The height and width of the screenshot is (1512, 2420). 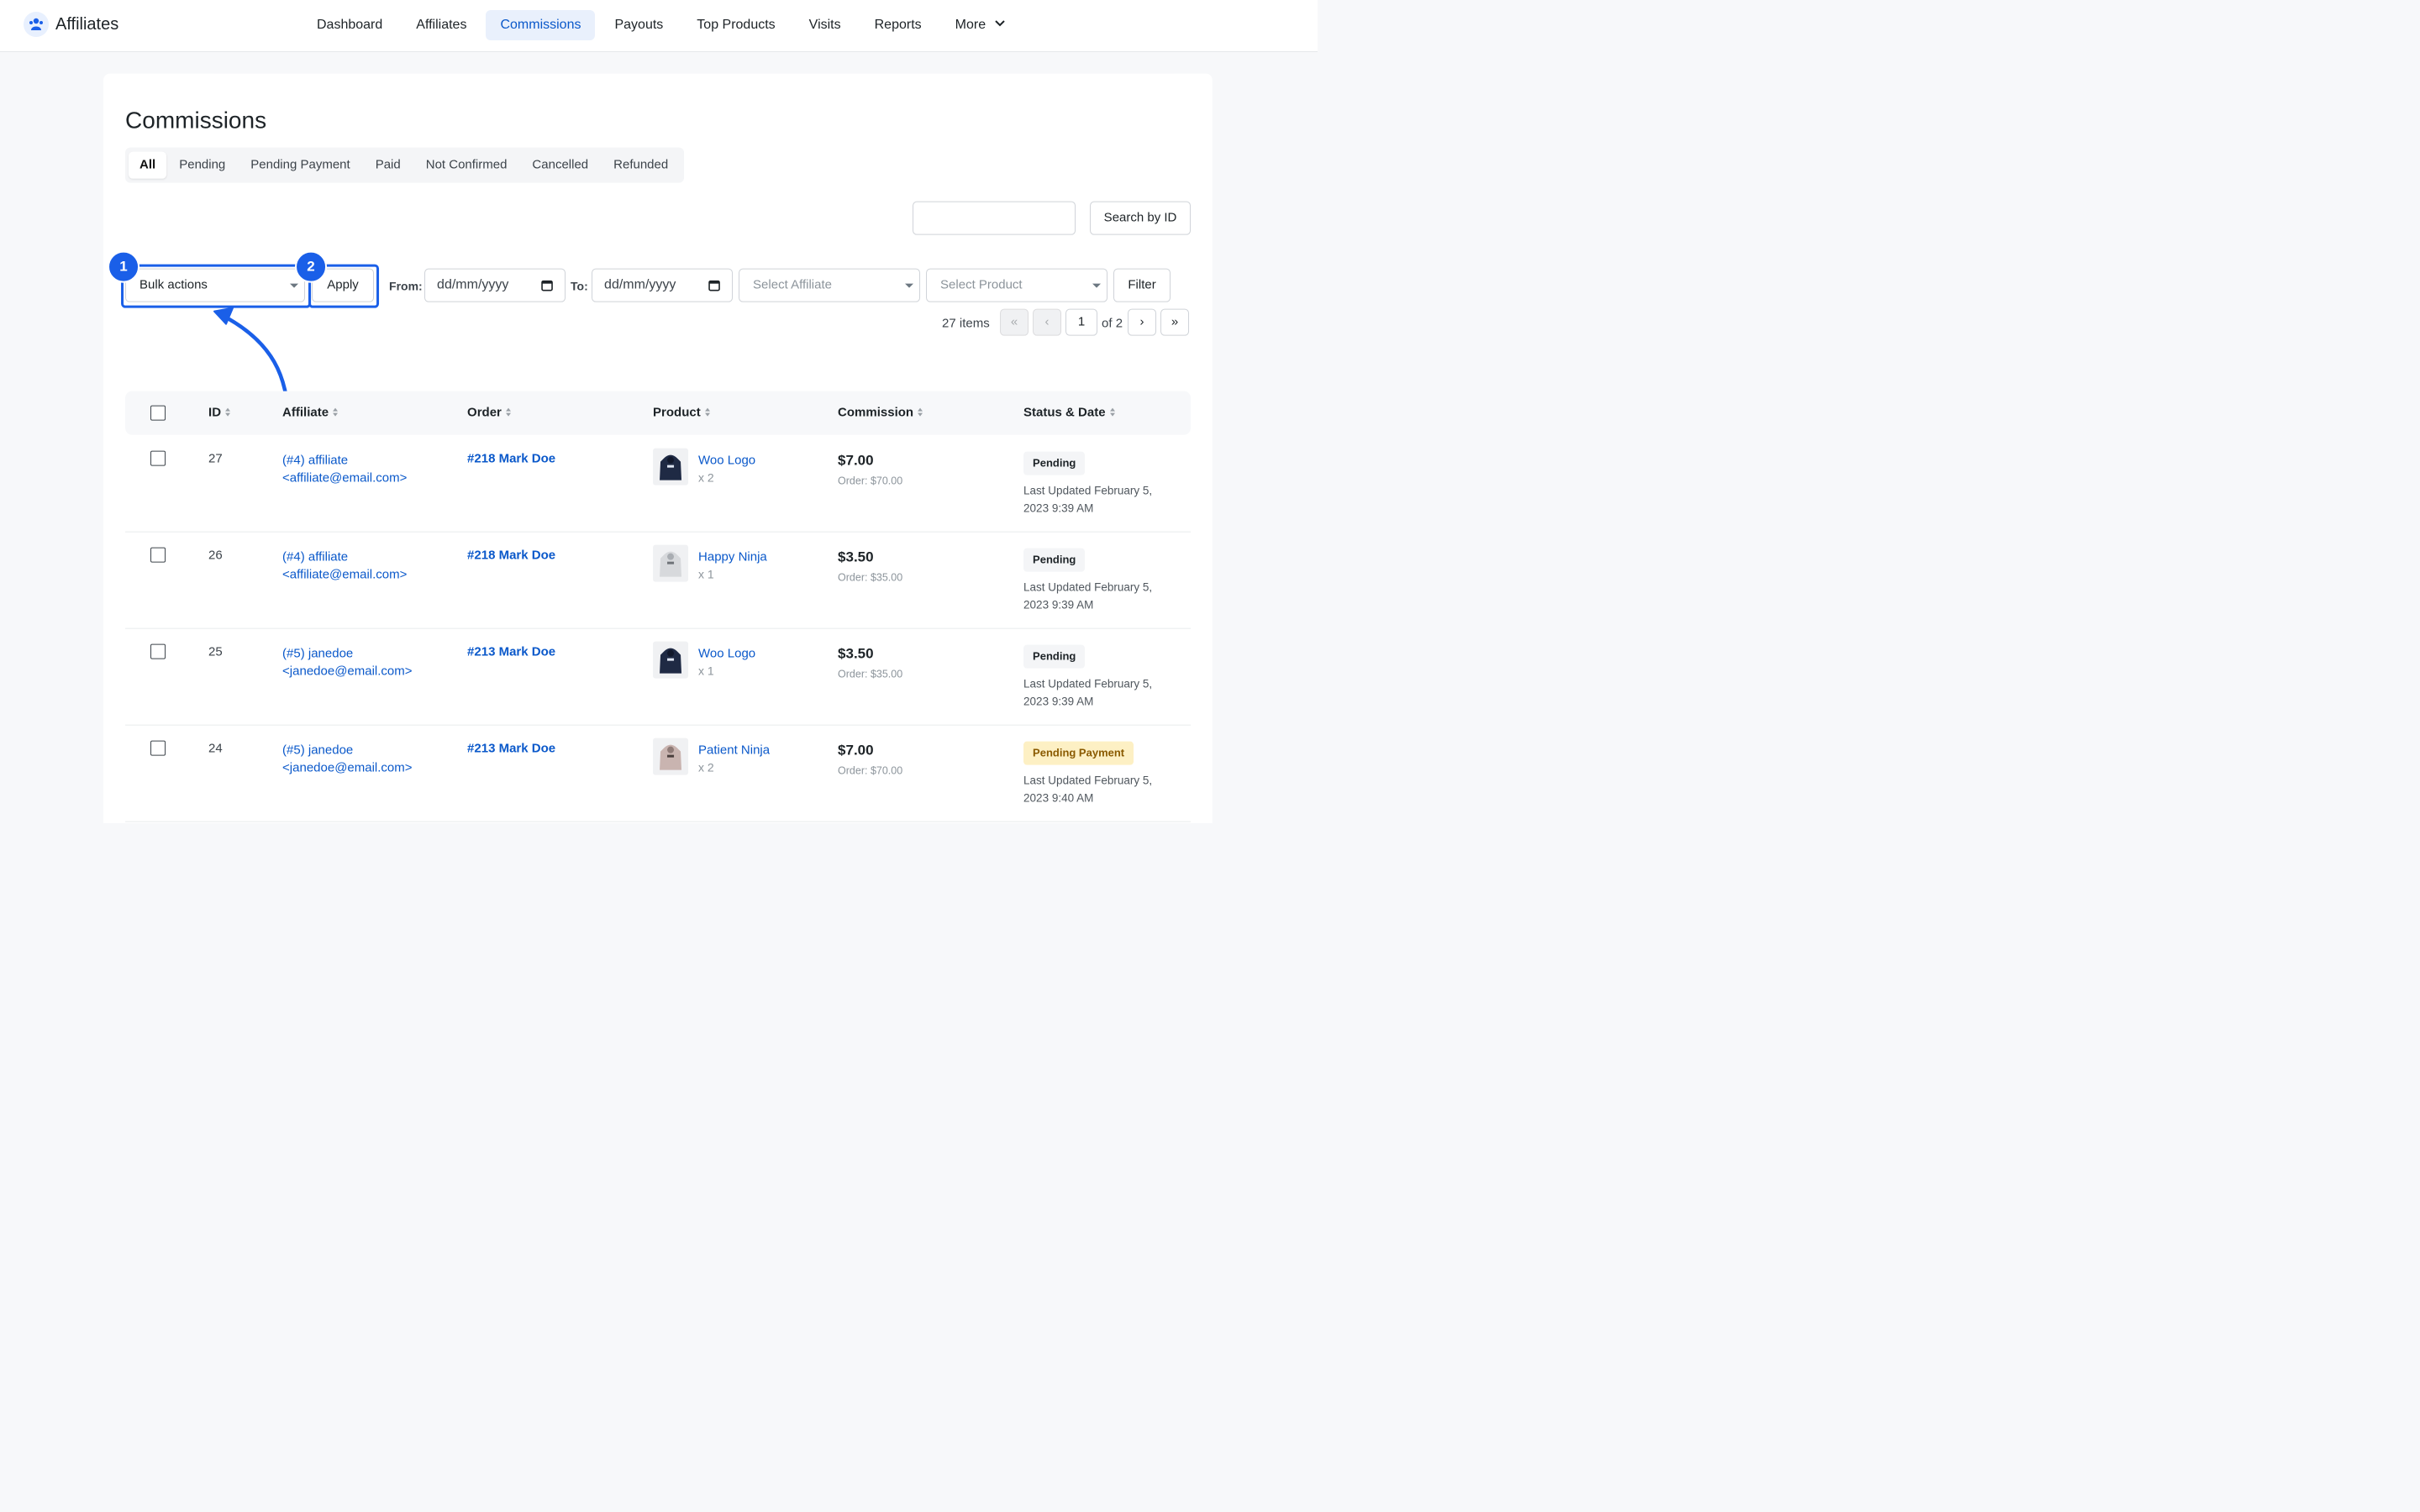 What do you see at coordinates (640, 284) in the screenshot?
I see `to-date-placeholder: dd/mm/yyyy` at bounding box center [640, 284].